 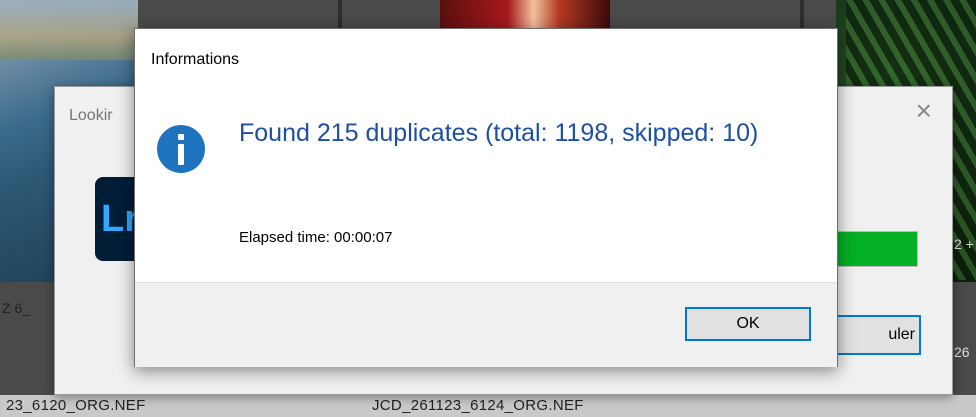 I want to click on close-icon: ×, so click(x=924, y=111).